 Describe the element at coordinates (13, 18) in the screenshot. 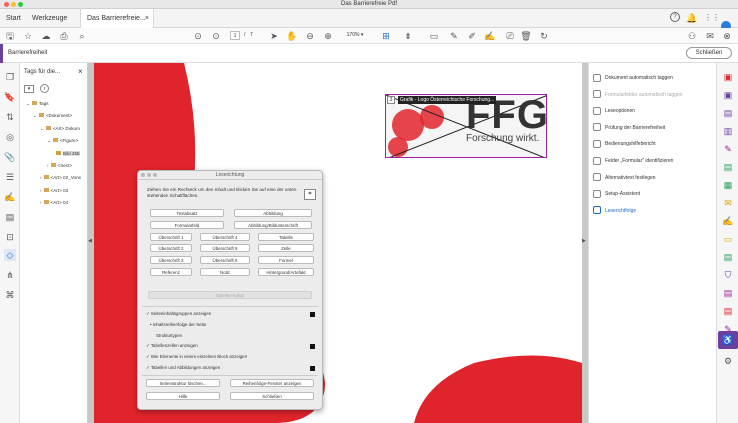

I see `tab-start: Start` at that location.